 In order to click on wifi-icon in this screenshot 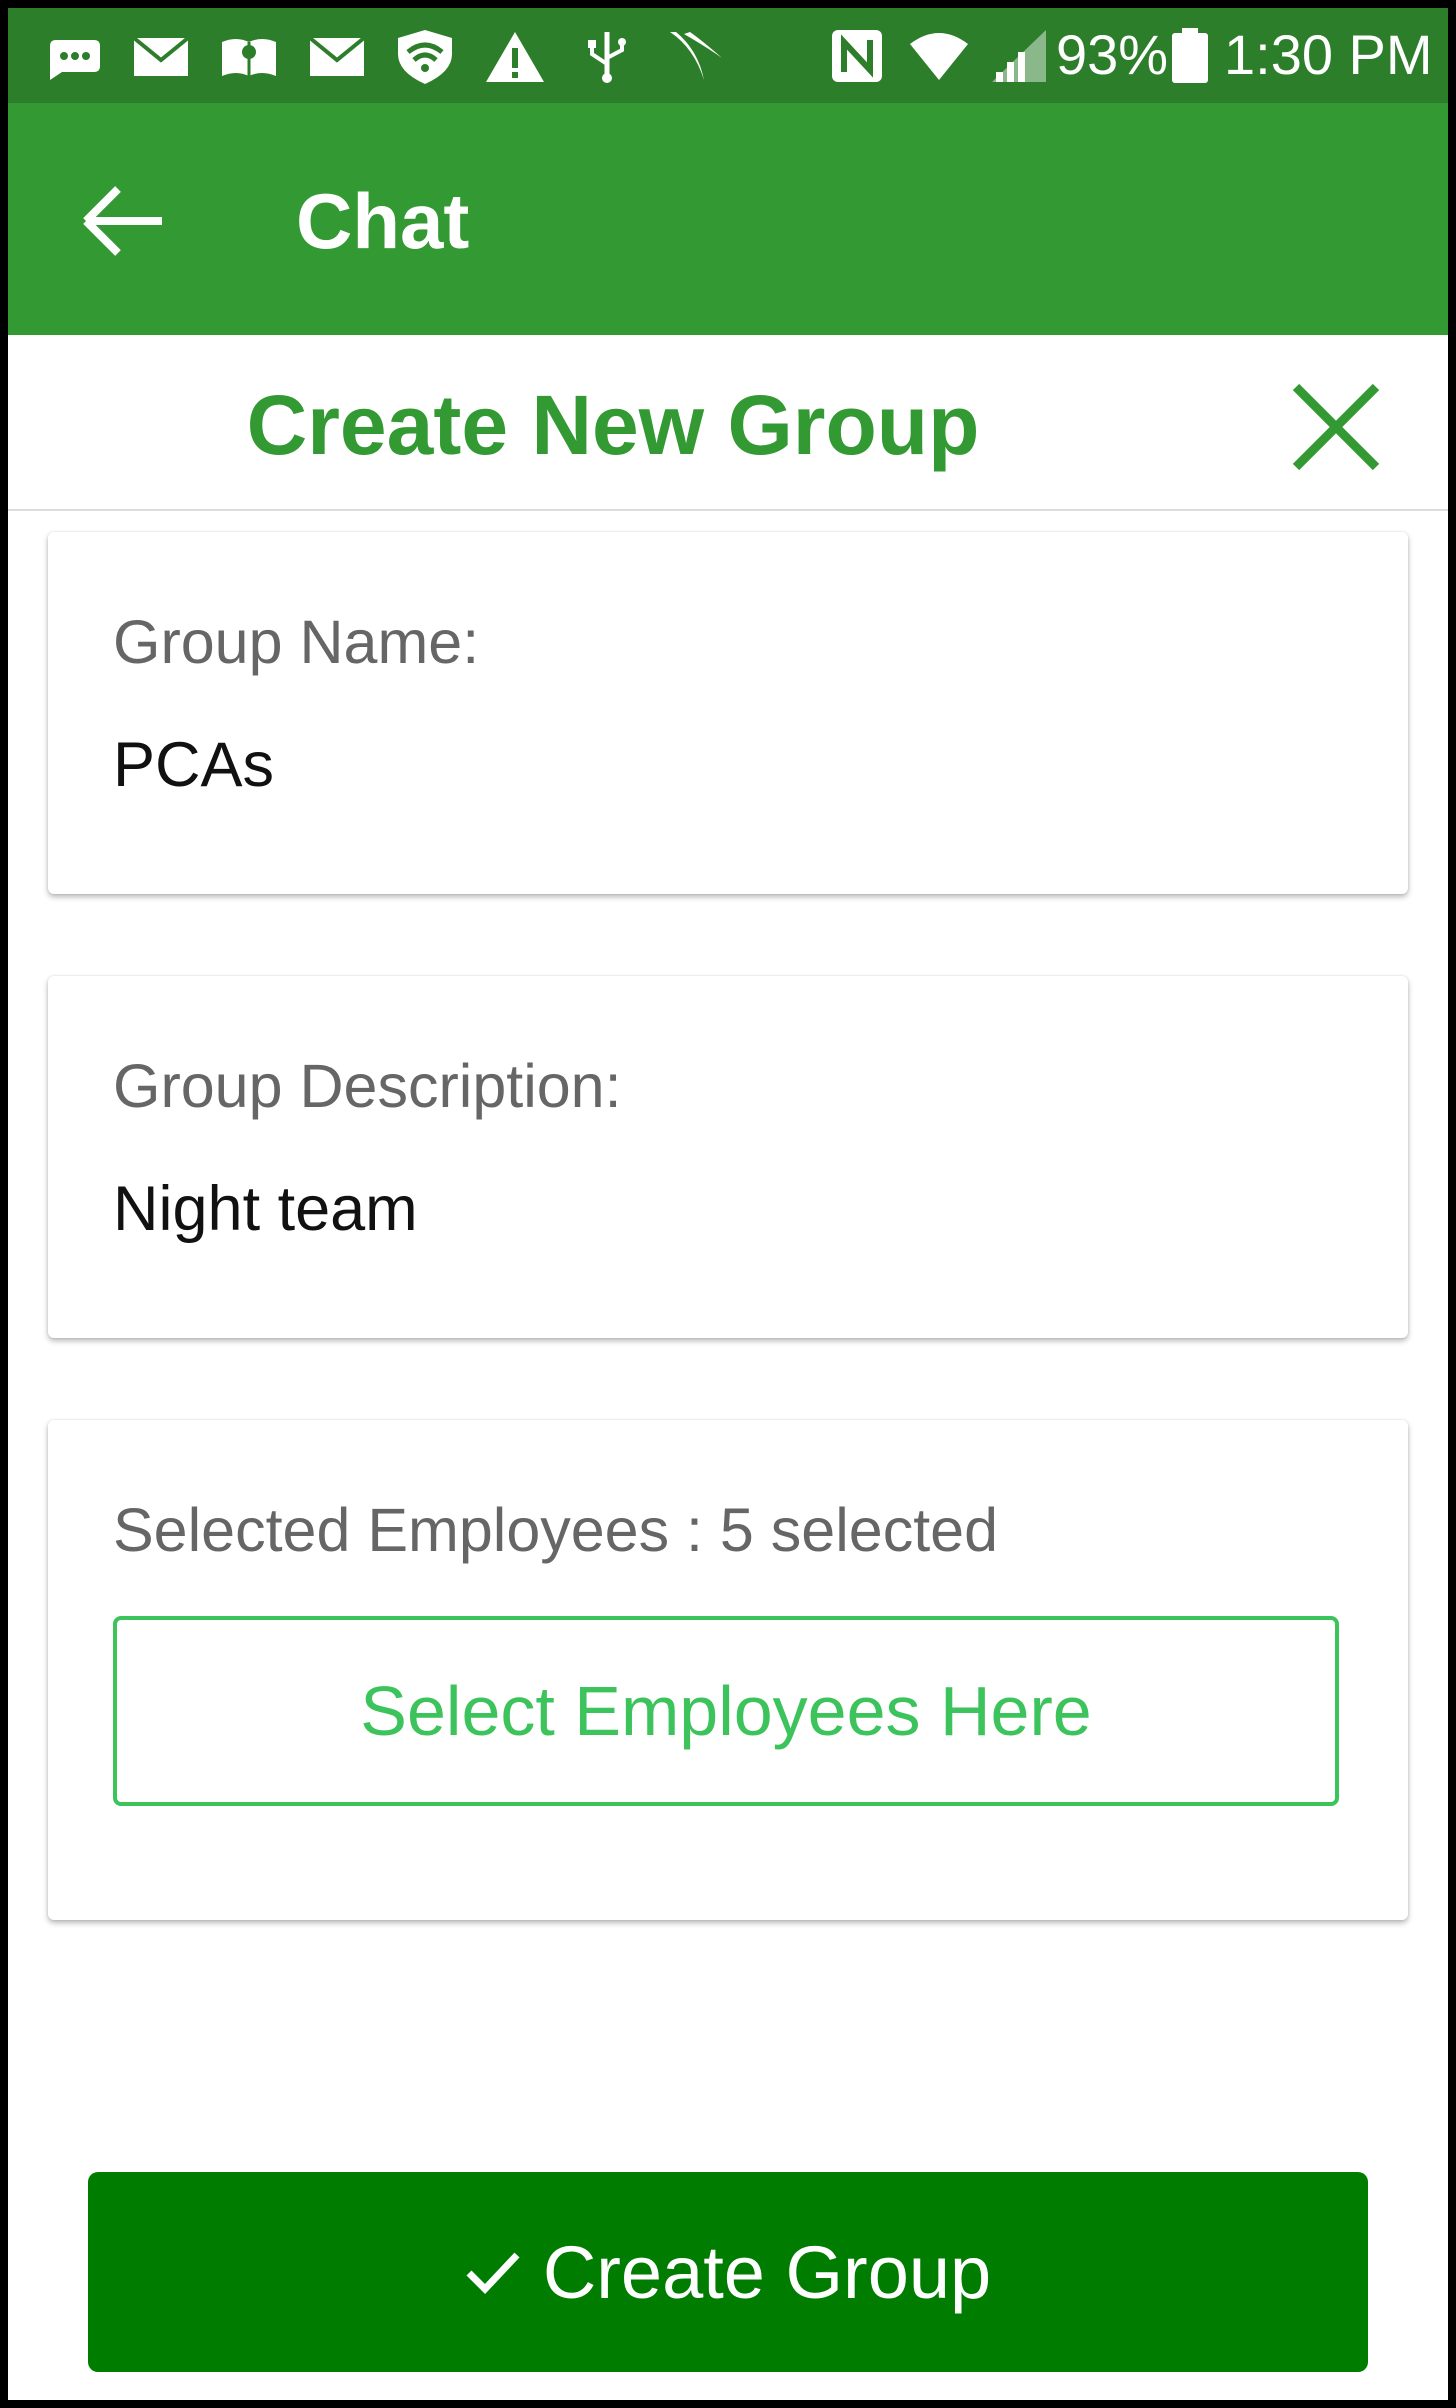, I will do `click(939, 56)`.